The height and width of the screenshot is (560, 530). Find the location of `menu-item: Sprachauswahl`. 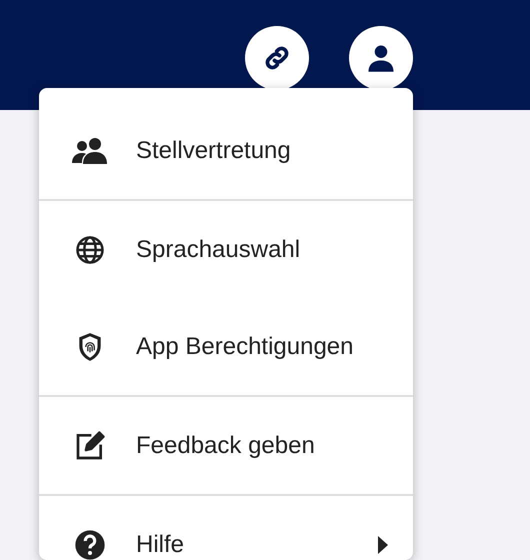

menu-item: Sprachauswahl is located at coordinates (226, 249).